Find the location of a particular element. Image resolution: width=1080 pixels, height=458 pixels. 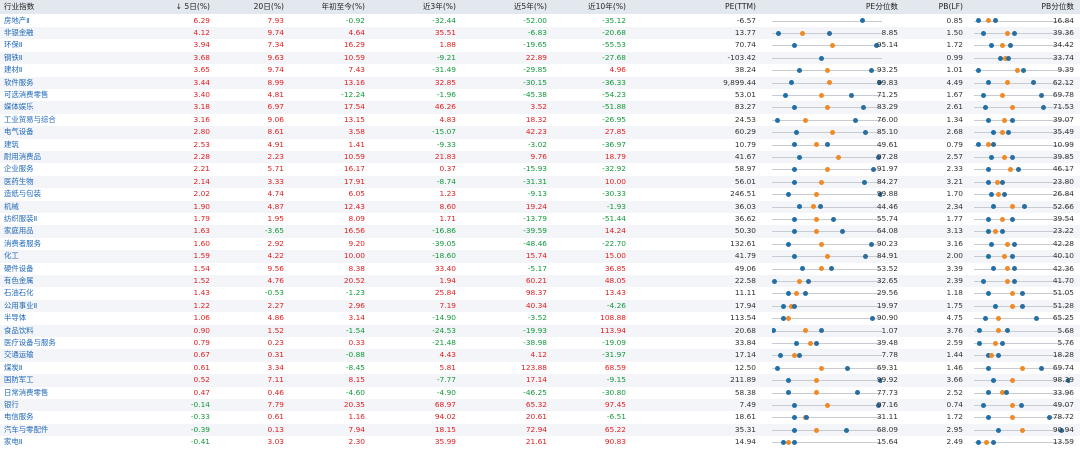

col-pe-percentile-header: PE分位数 is located at coordinates (863, 7).